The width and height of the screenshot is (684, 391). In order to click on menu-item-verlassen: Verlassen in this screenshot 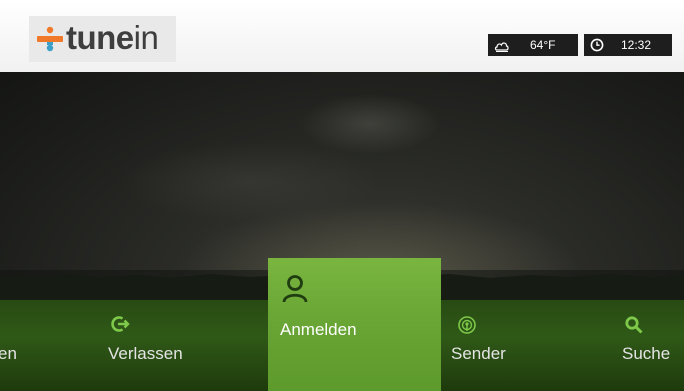, I will do `click(175, 345)`.